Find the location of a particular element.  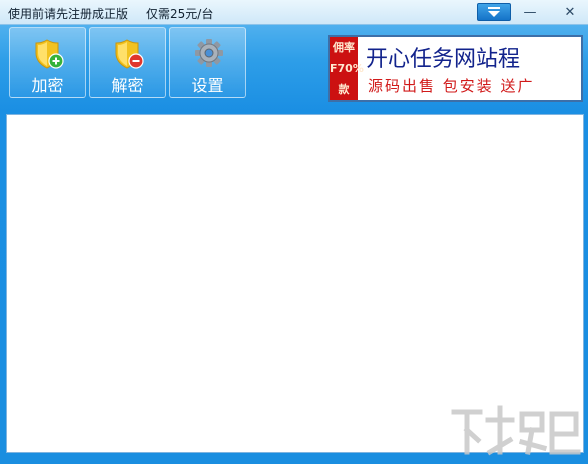

price-note: 仅需25元/台 is located at coordinates (180, 14).